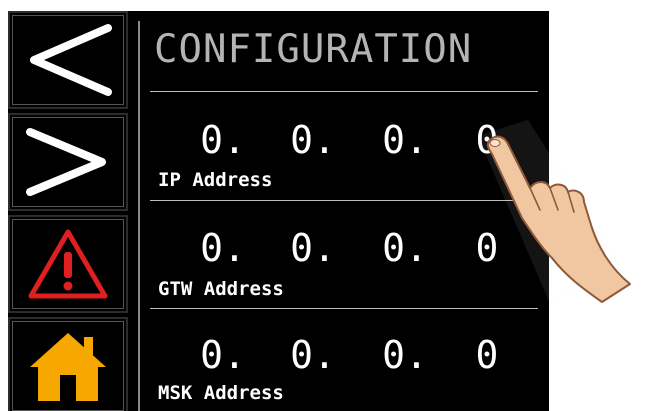 The width and height of the screenshot is (652, 411). I want to click on warning-triangle-icon, so click(68, 264).